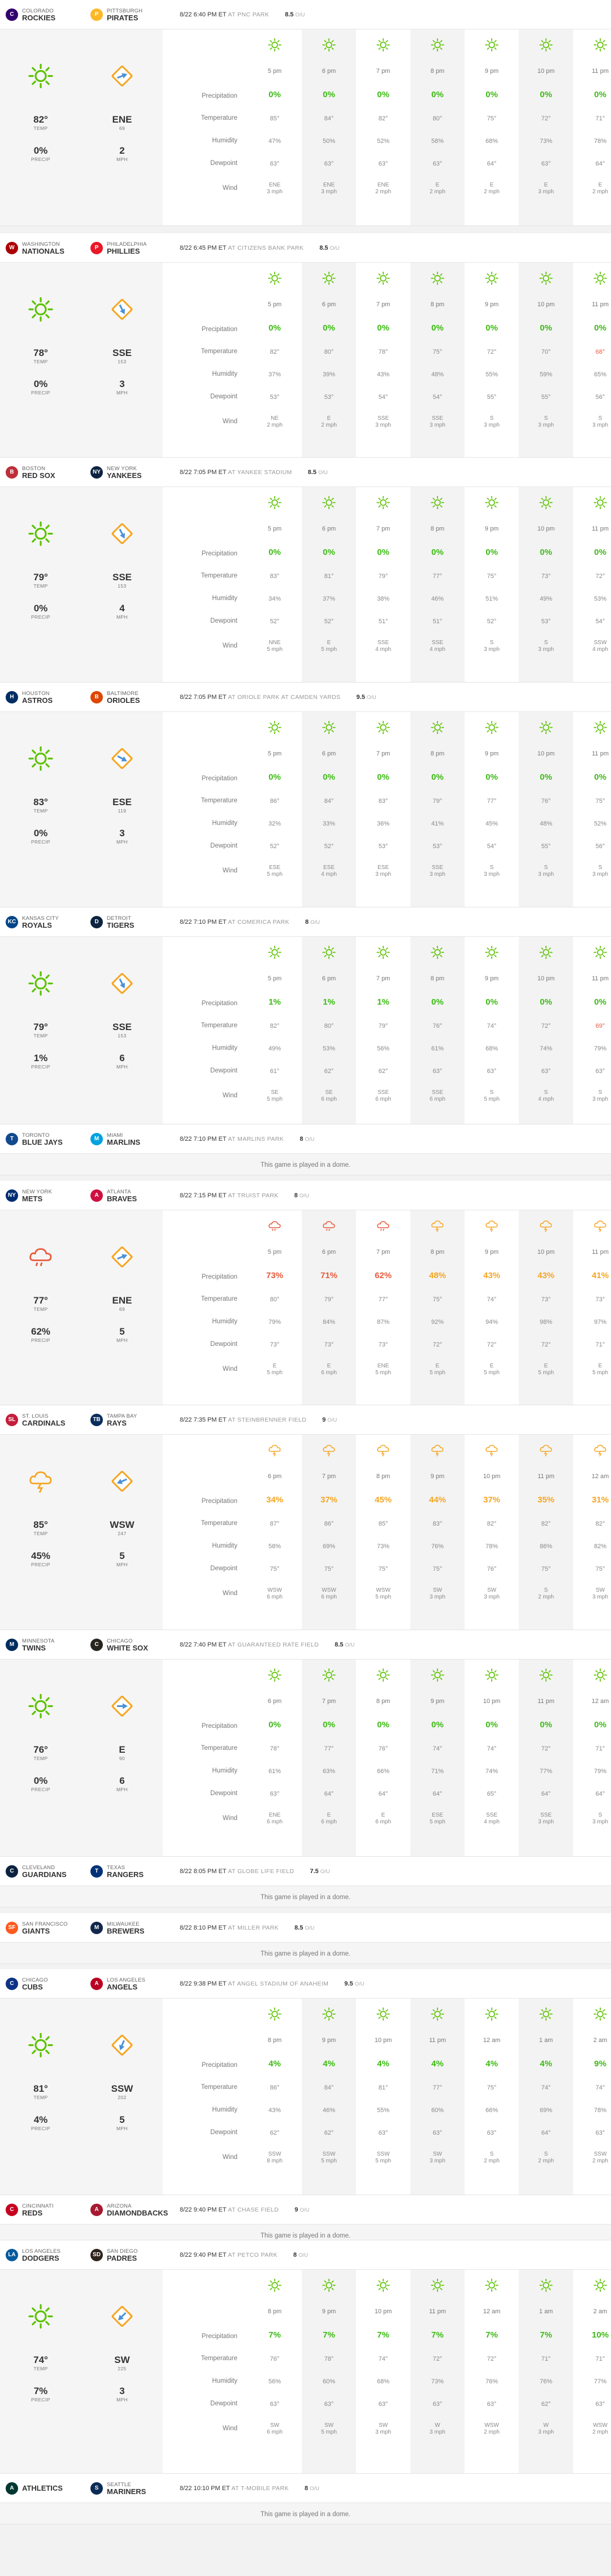 The width and height of the screenshot is (611, 2576). I want to click on wind-direction-icon, so click(122, 2047).